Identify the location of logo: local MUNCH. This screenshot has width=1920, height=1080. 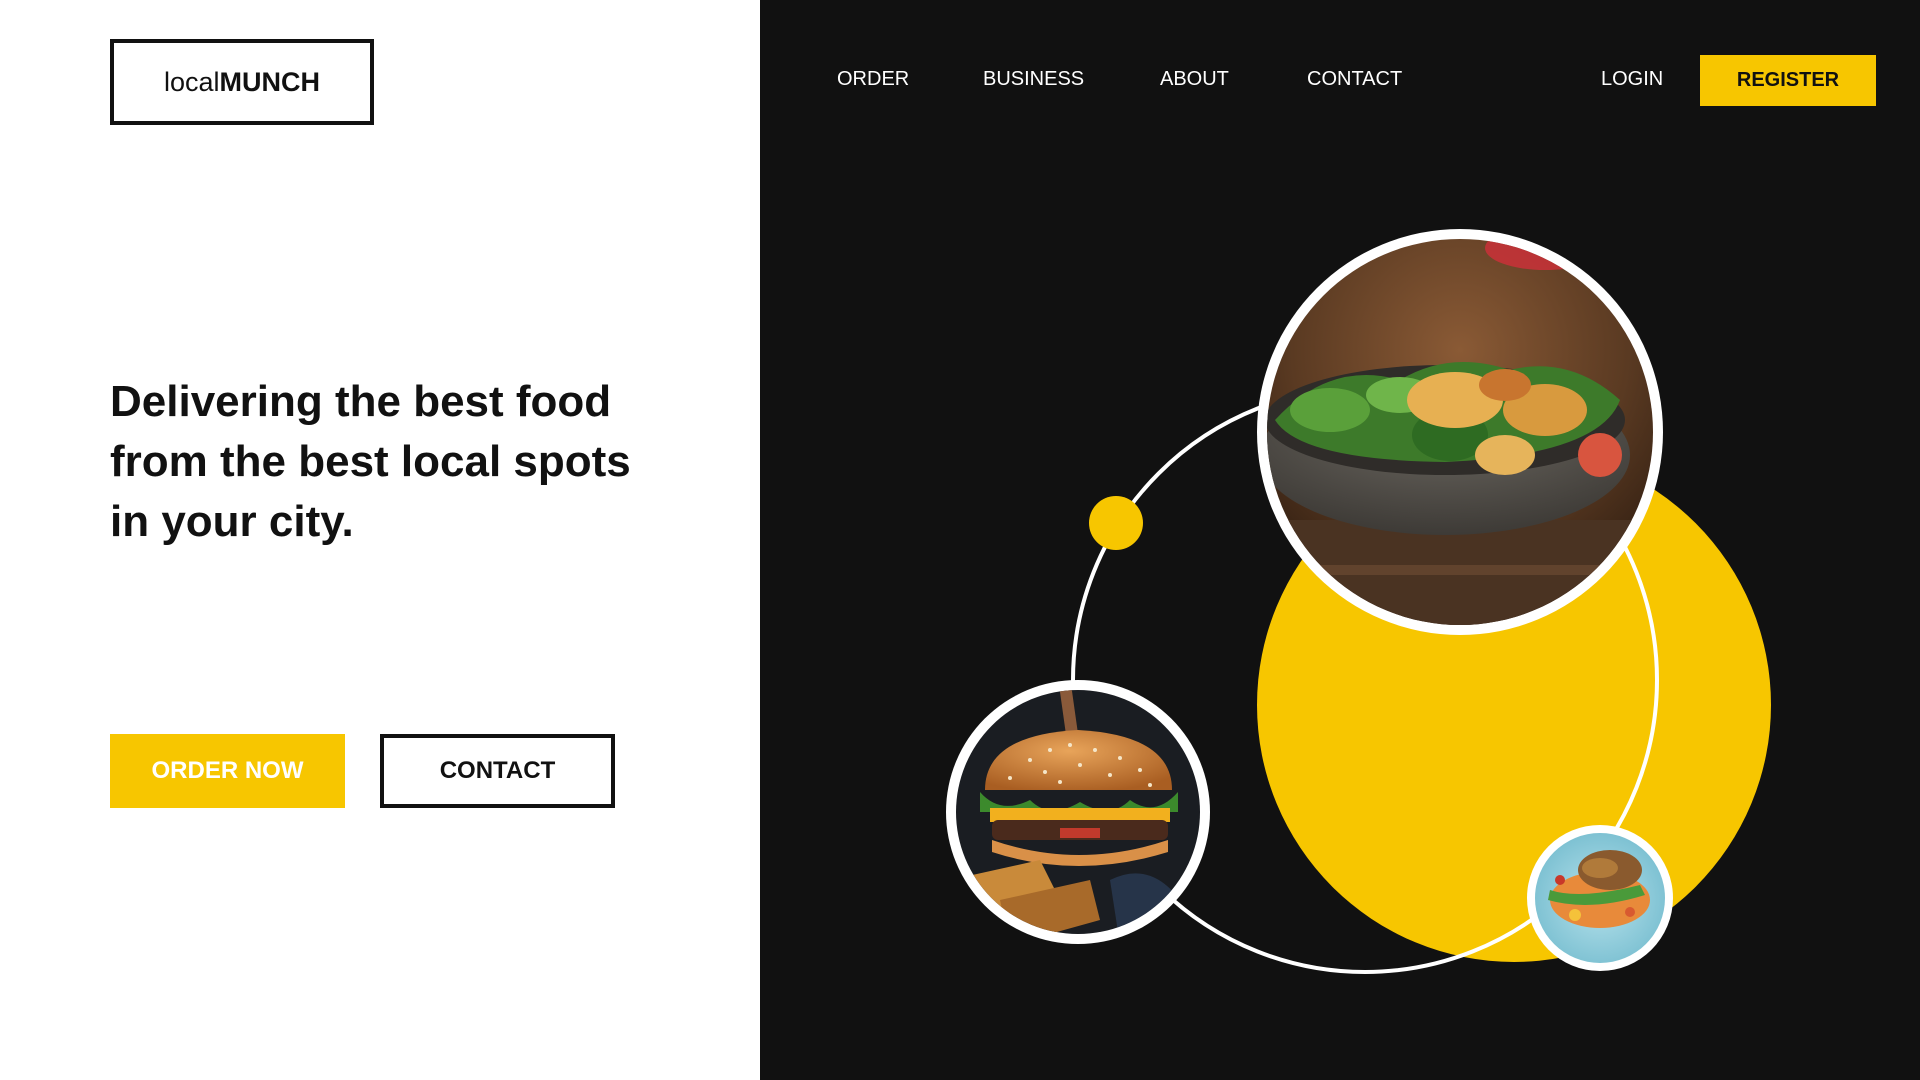
(242, 82).